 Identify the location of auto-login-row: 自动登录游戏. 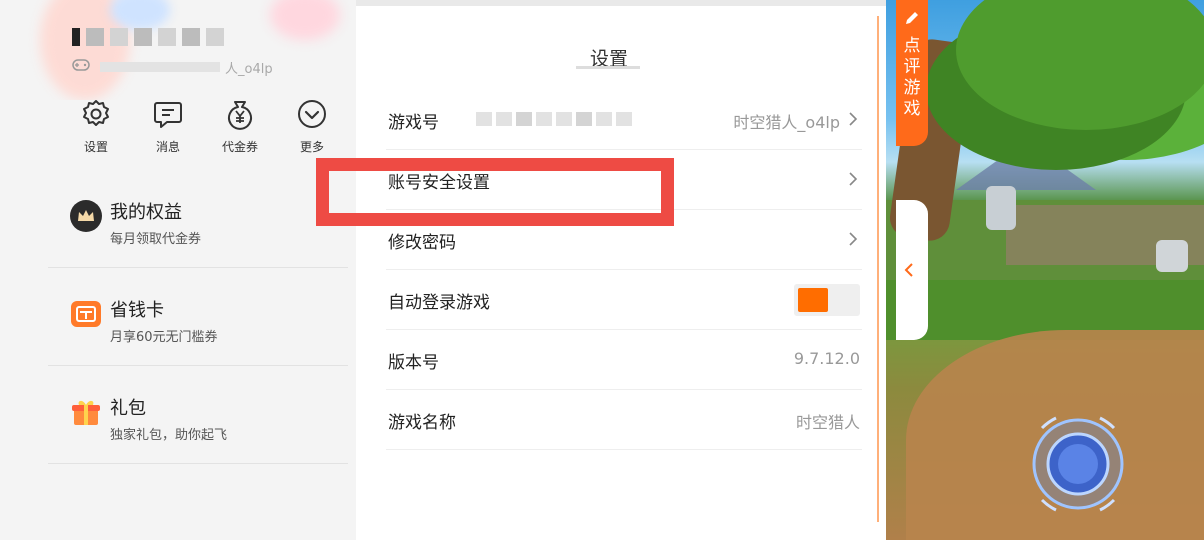
(624, 300).